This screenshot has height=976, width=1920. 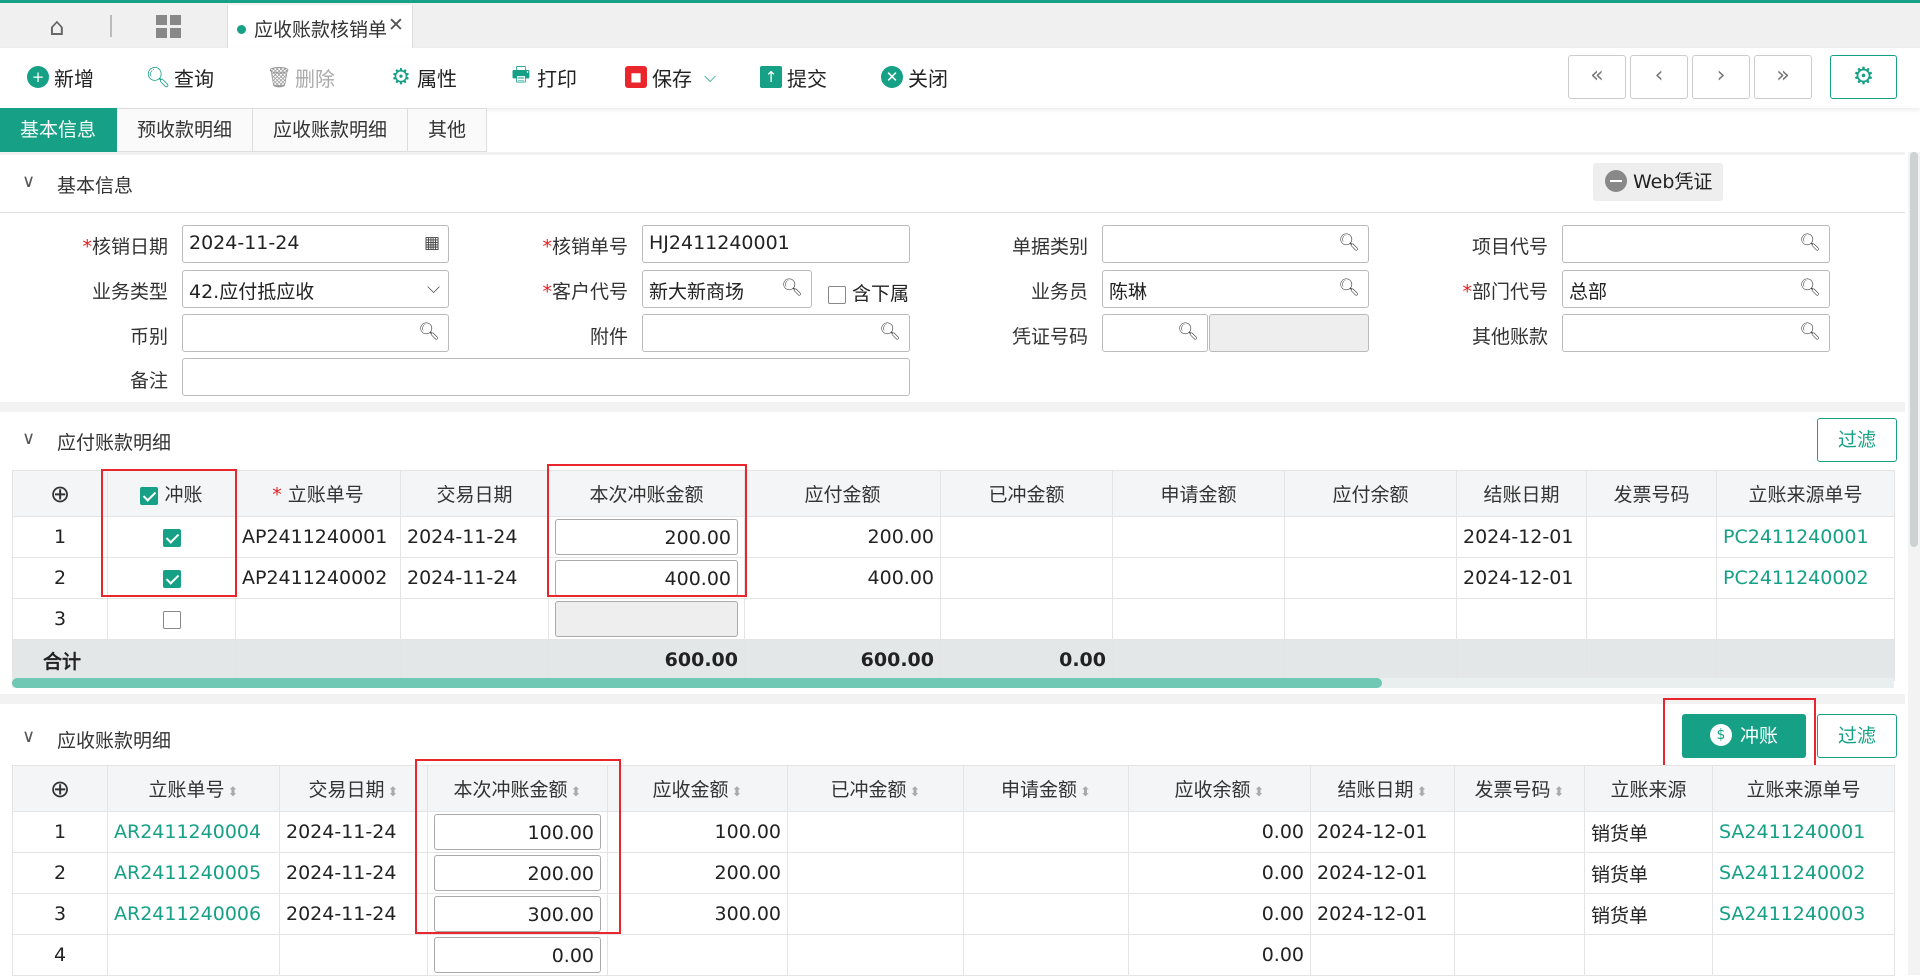 What do you see at coordinates (543, 77) in the screenshot?
I see `print-button: 🖶 打印` at bounding box center [543, 77].